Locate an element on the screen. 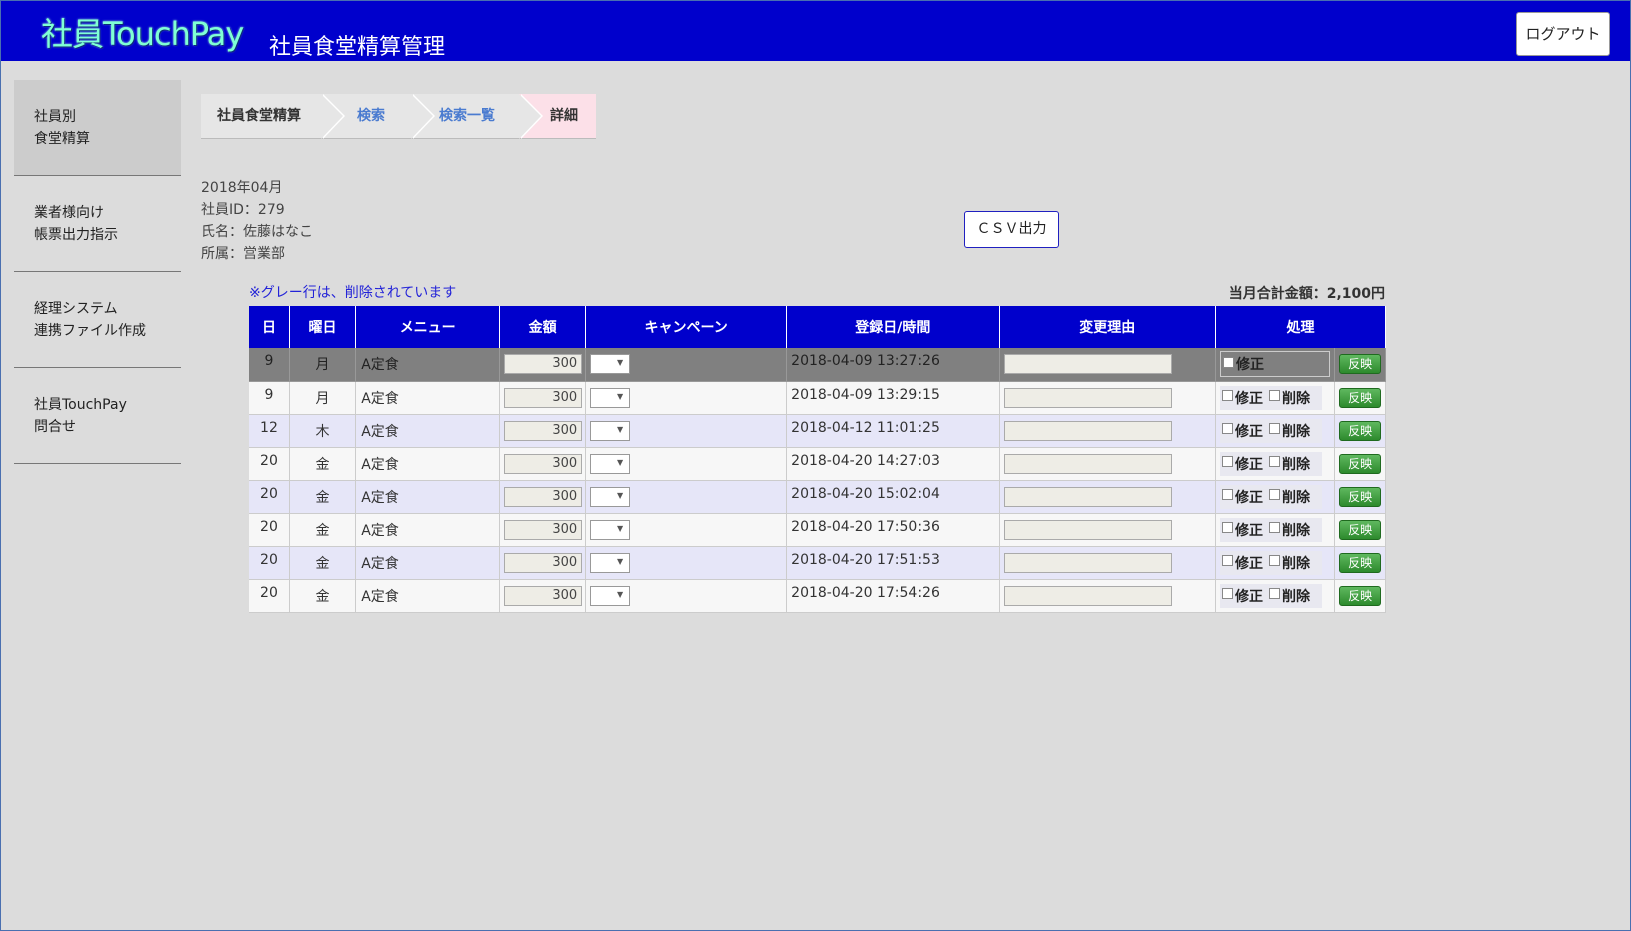 This screenshot has width=1631, height=931. table-row: 20金A定食300 2018-04-20 17:54:26 修正 削除 反映 is located at coordinates (817, 596).